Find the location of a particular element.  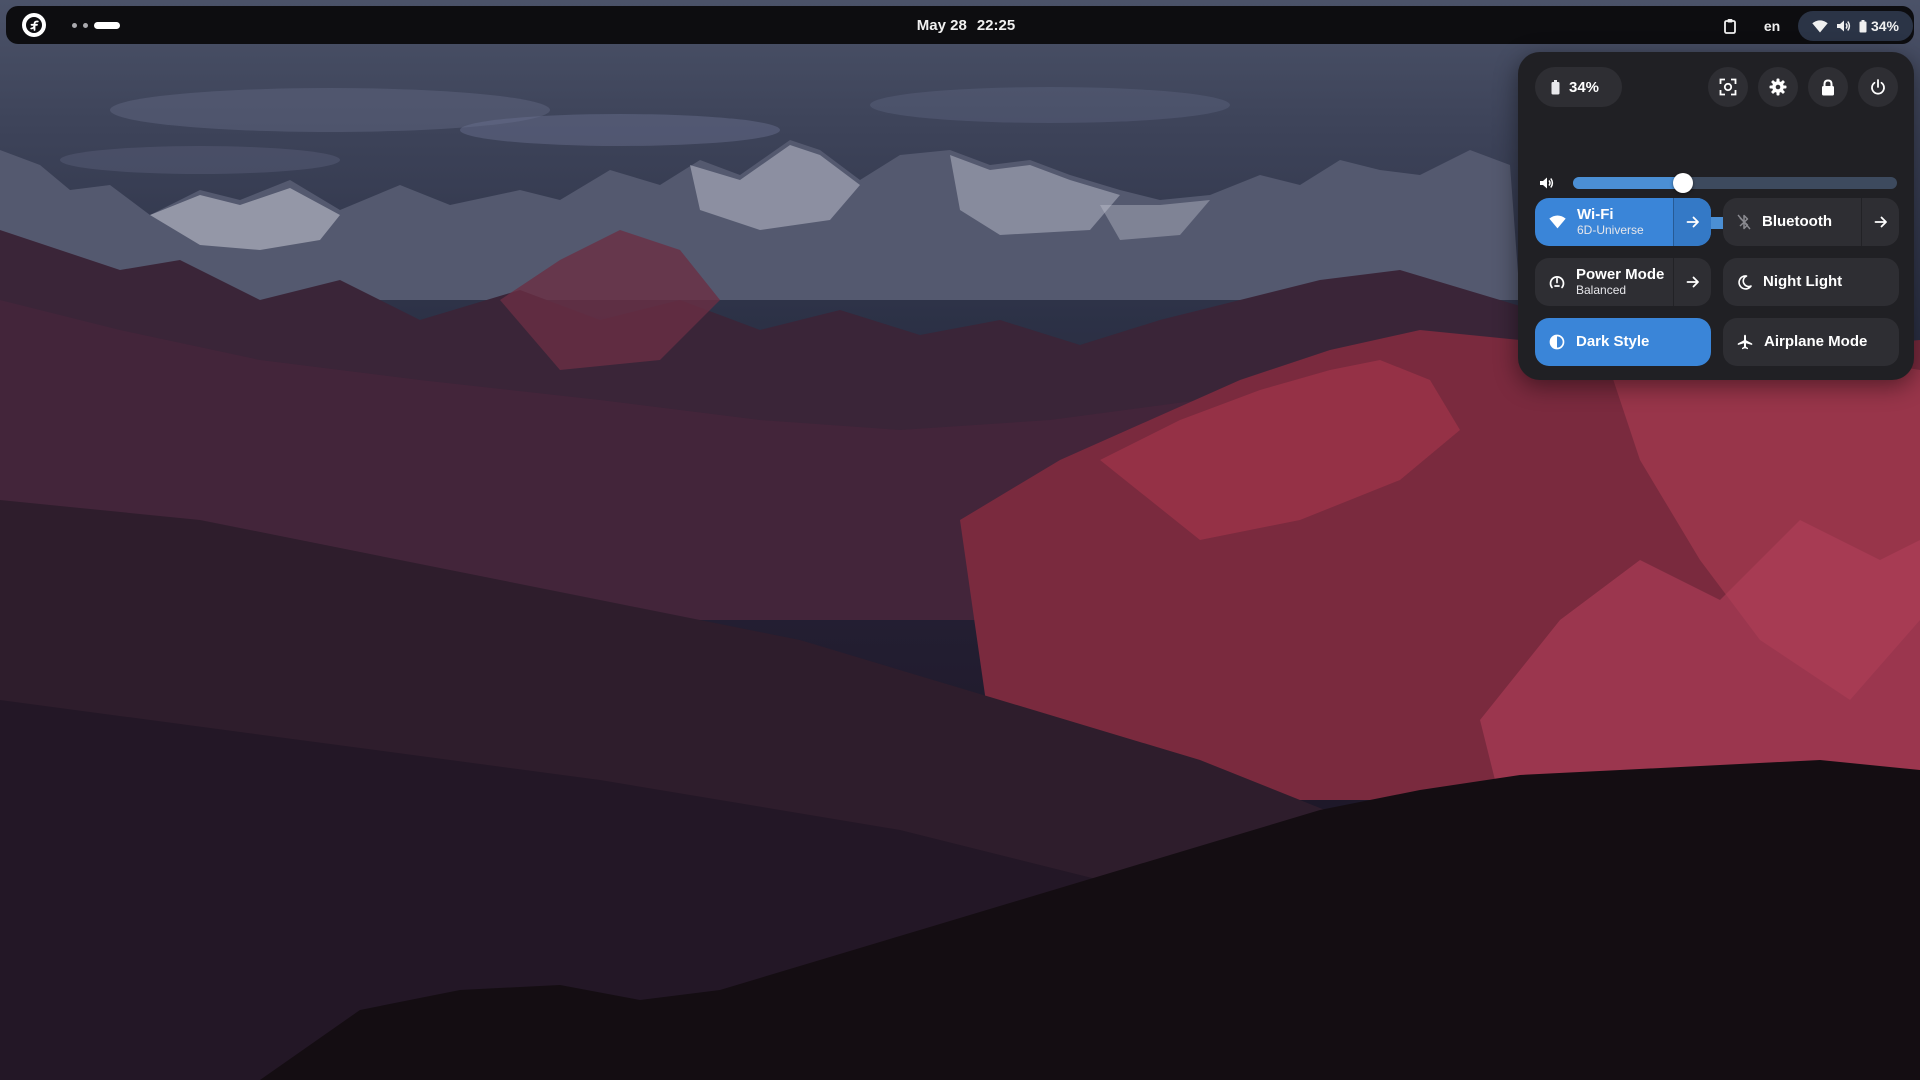

night-light-toggle: Night Light is located at coordinates (1811, 282).